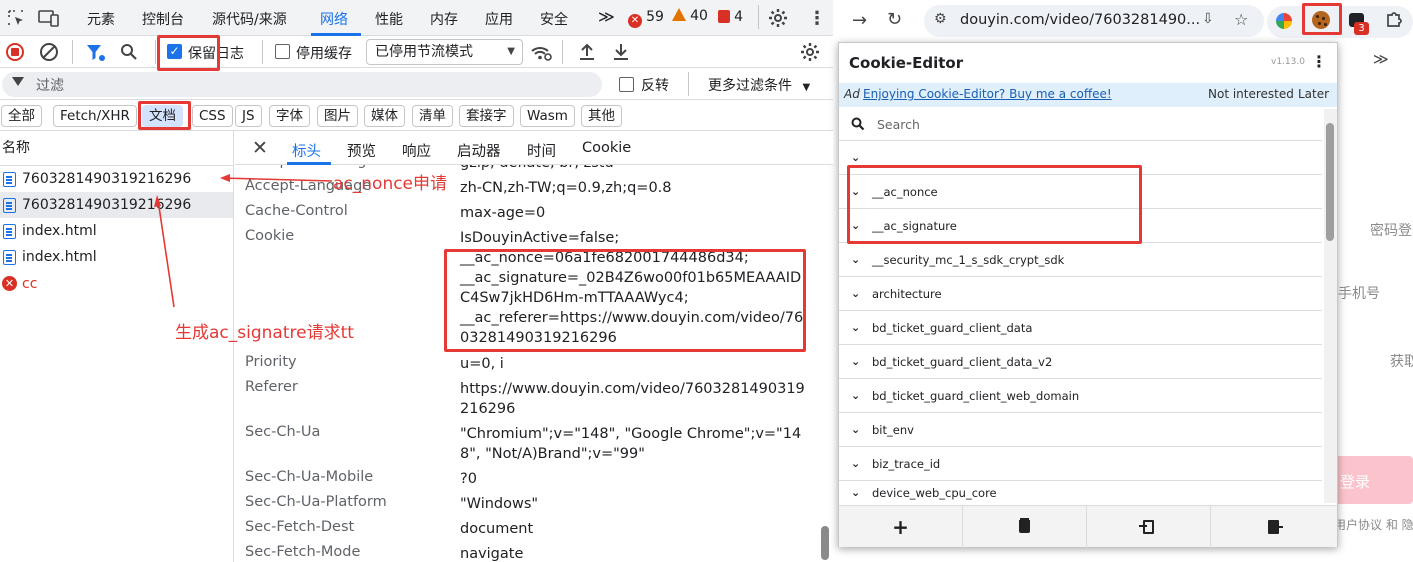 Image resolution: width=1413 pixels, height=562 pixels. What do you see at coordinates (361, 150) in the screenshot?
I see `detail-tab-preview: 预览` at bounding box center [361, 150].